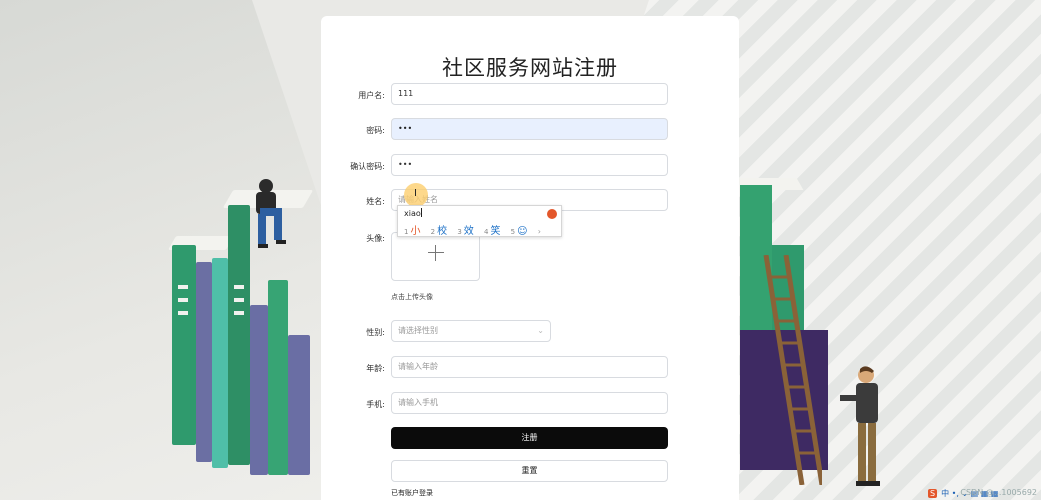  Describe the element at coordinates (513, 232) in the screenshot. I see `ime-candidate-number: 5` at that location.